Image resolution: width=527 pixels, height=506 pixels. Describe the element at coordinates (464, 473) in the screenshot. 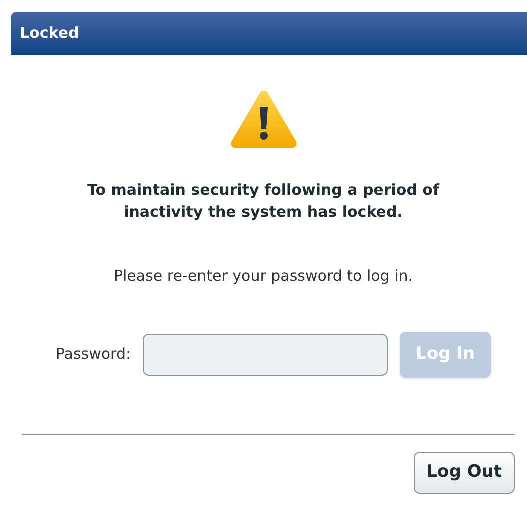

I see `logout-button: Log Out` at that location.